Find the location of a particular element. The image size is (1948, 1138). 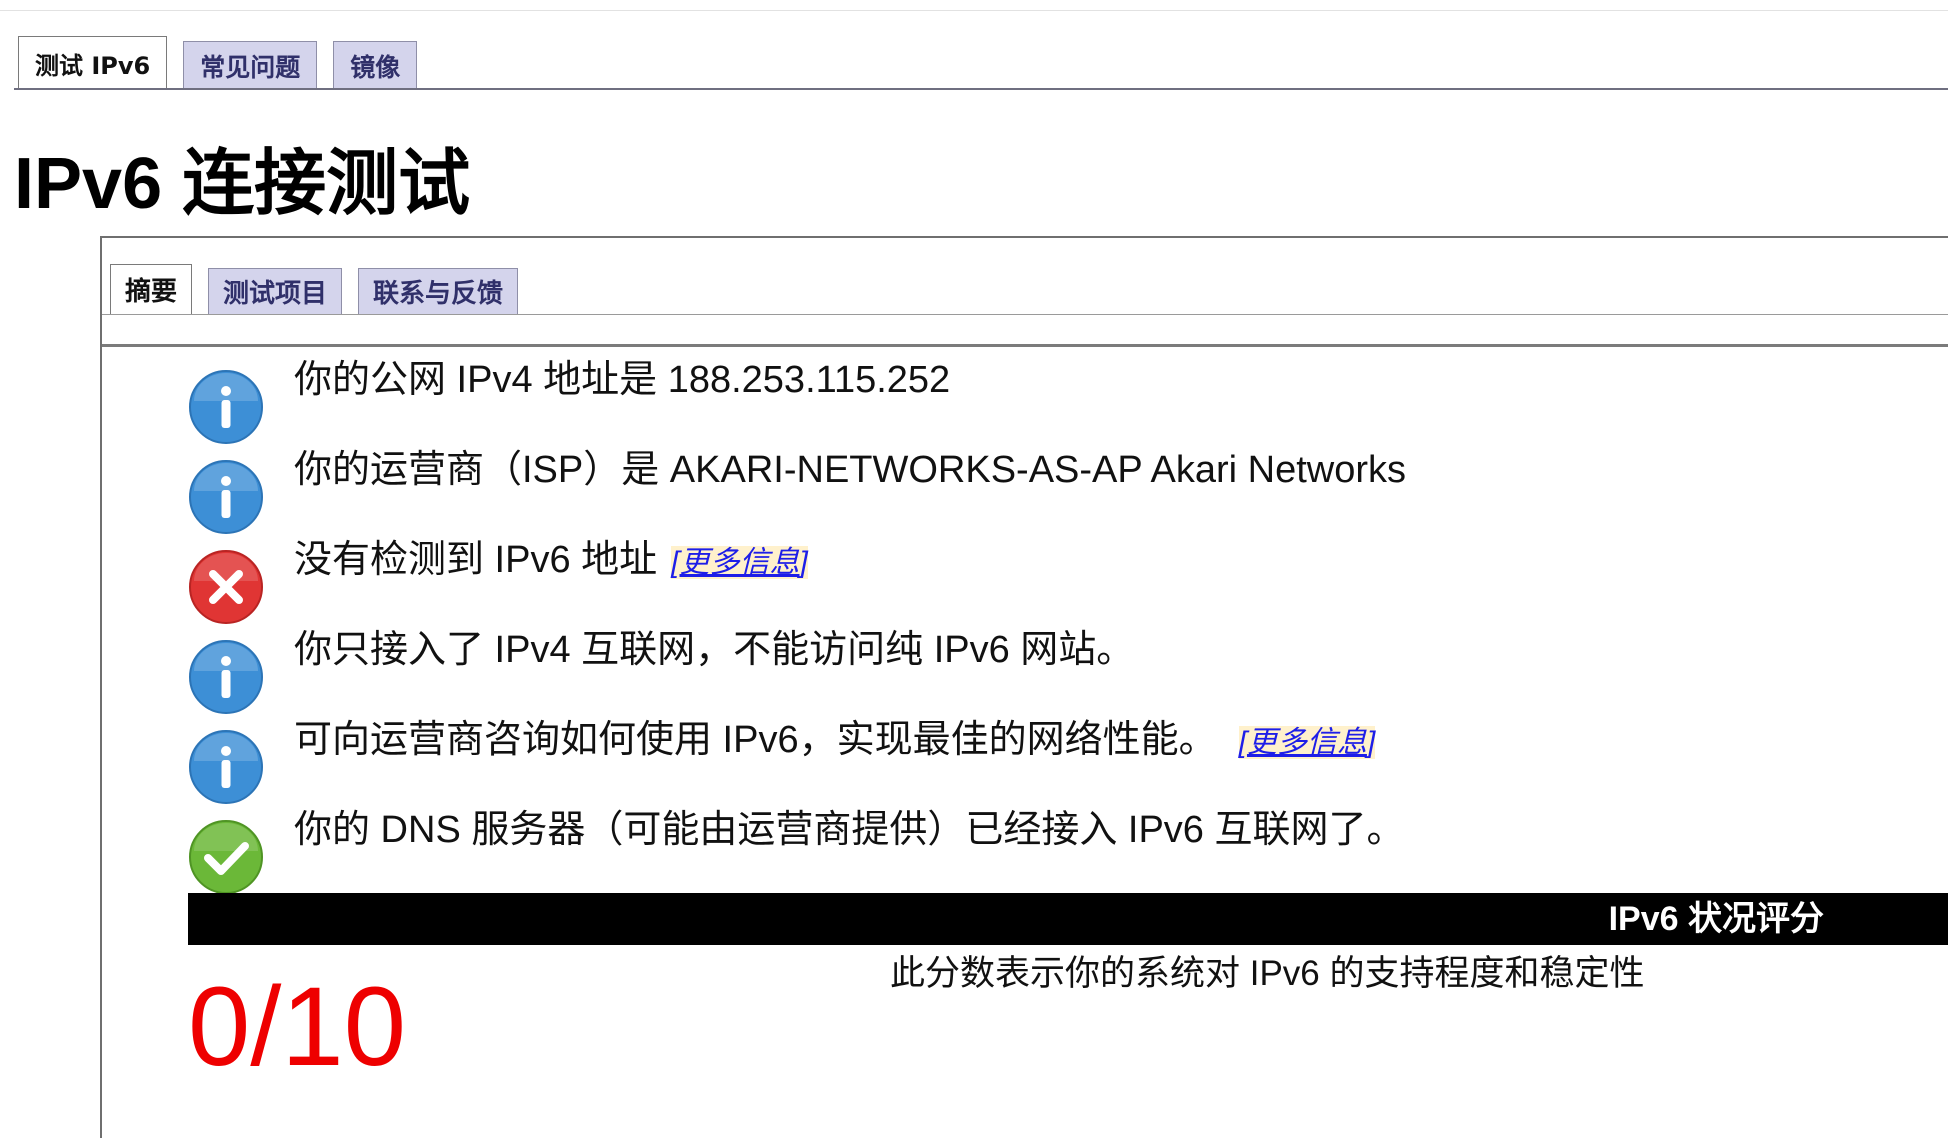

result-text: 你只接入了 IPv4 互联网，不能访问纯 IPv6 网站。 is located at coordinates (714, 650).